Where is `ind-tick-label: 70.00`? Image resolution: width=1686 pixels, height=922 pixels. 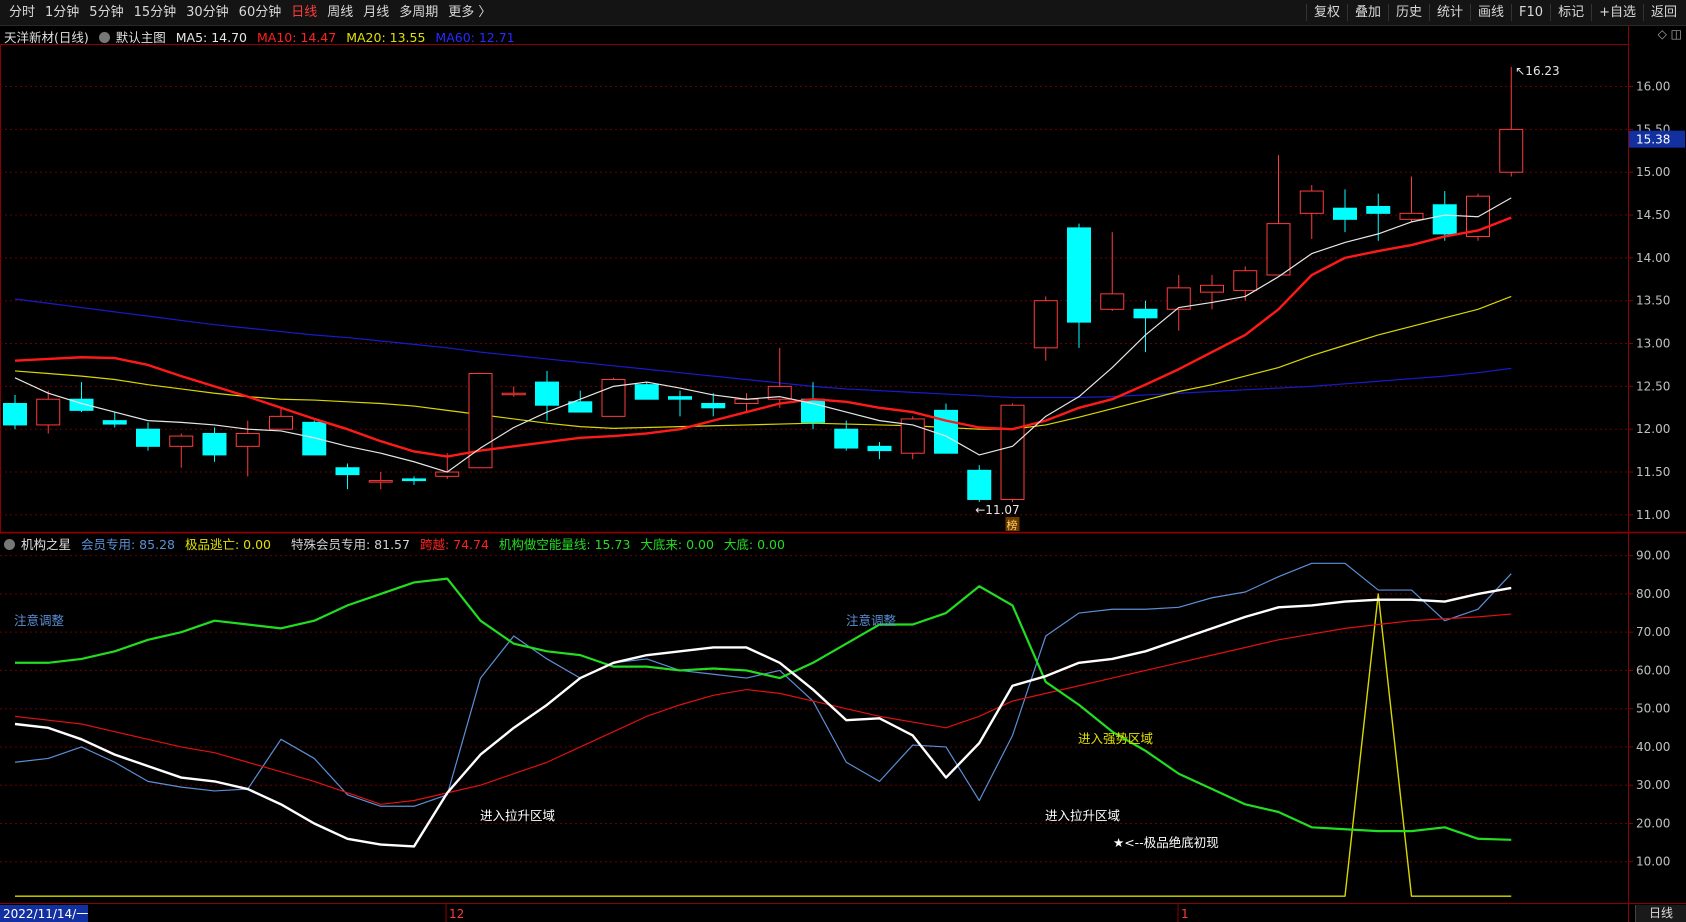
ind-tick-label: 70.00 is located at coordinates (1653, 632).